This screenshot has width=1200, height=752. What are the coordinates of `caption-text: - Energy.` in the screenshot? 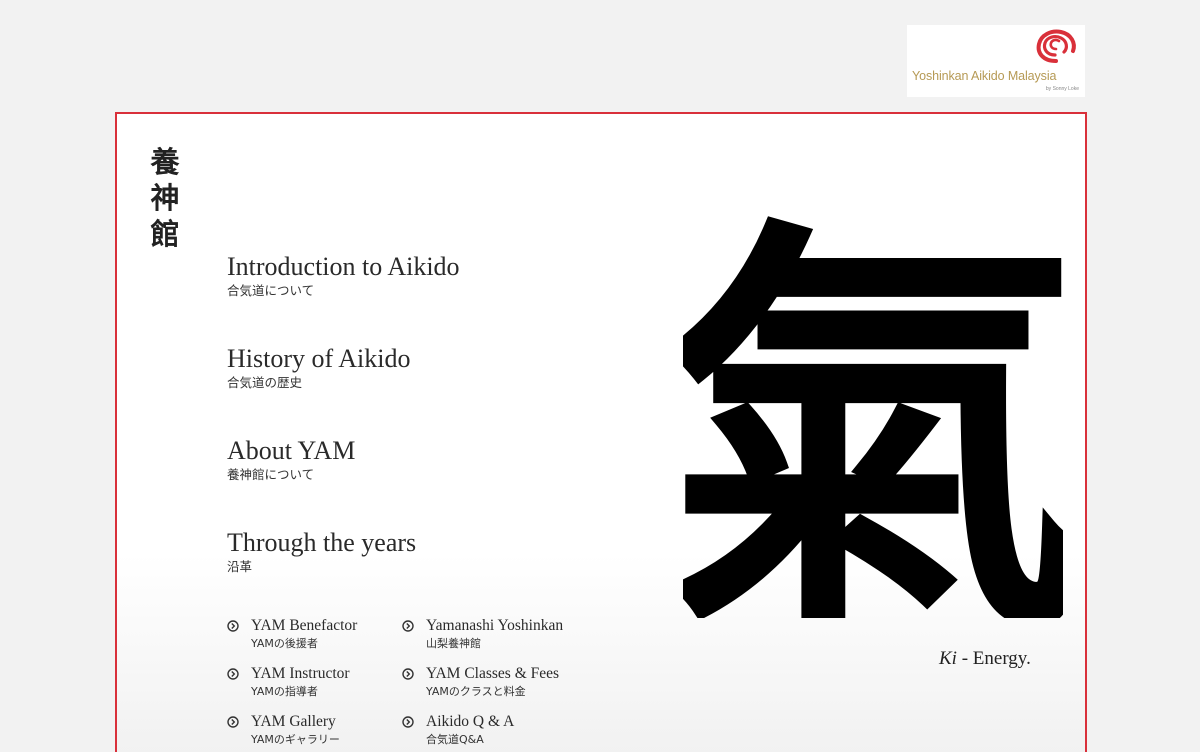 It's located at (993, 658).